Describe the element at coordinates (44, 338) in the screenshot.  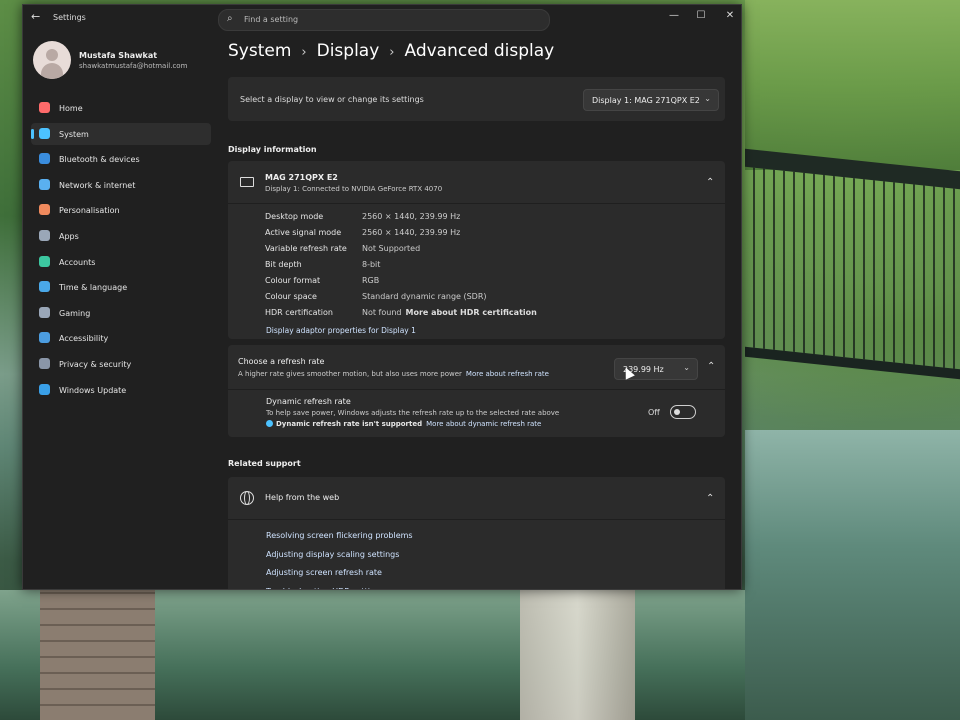
I see `accessibility-icon` at that location.